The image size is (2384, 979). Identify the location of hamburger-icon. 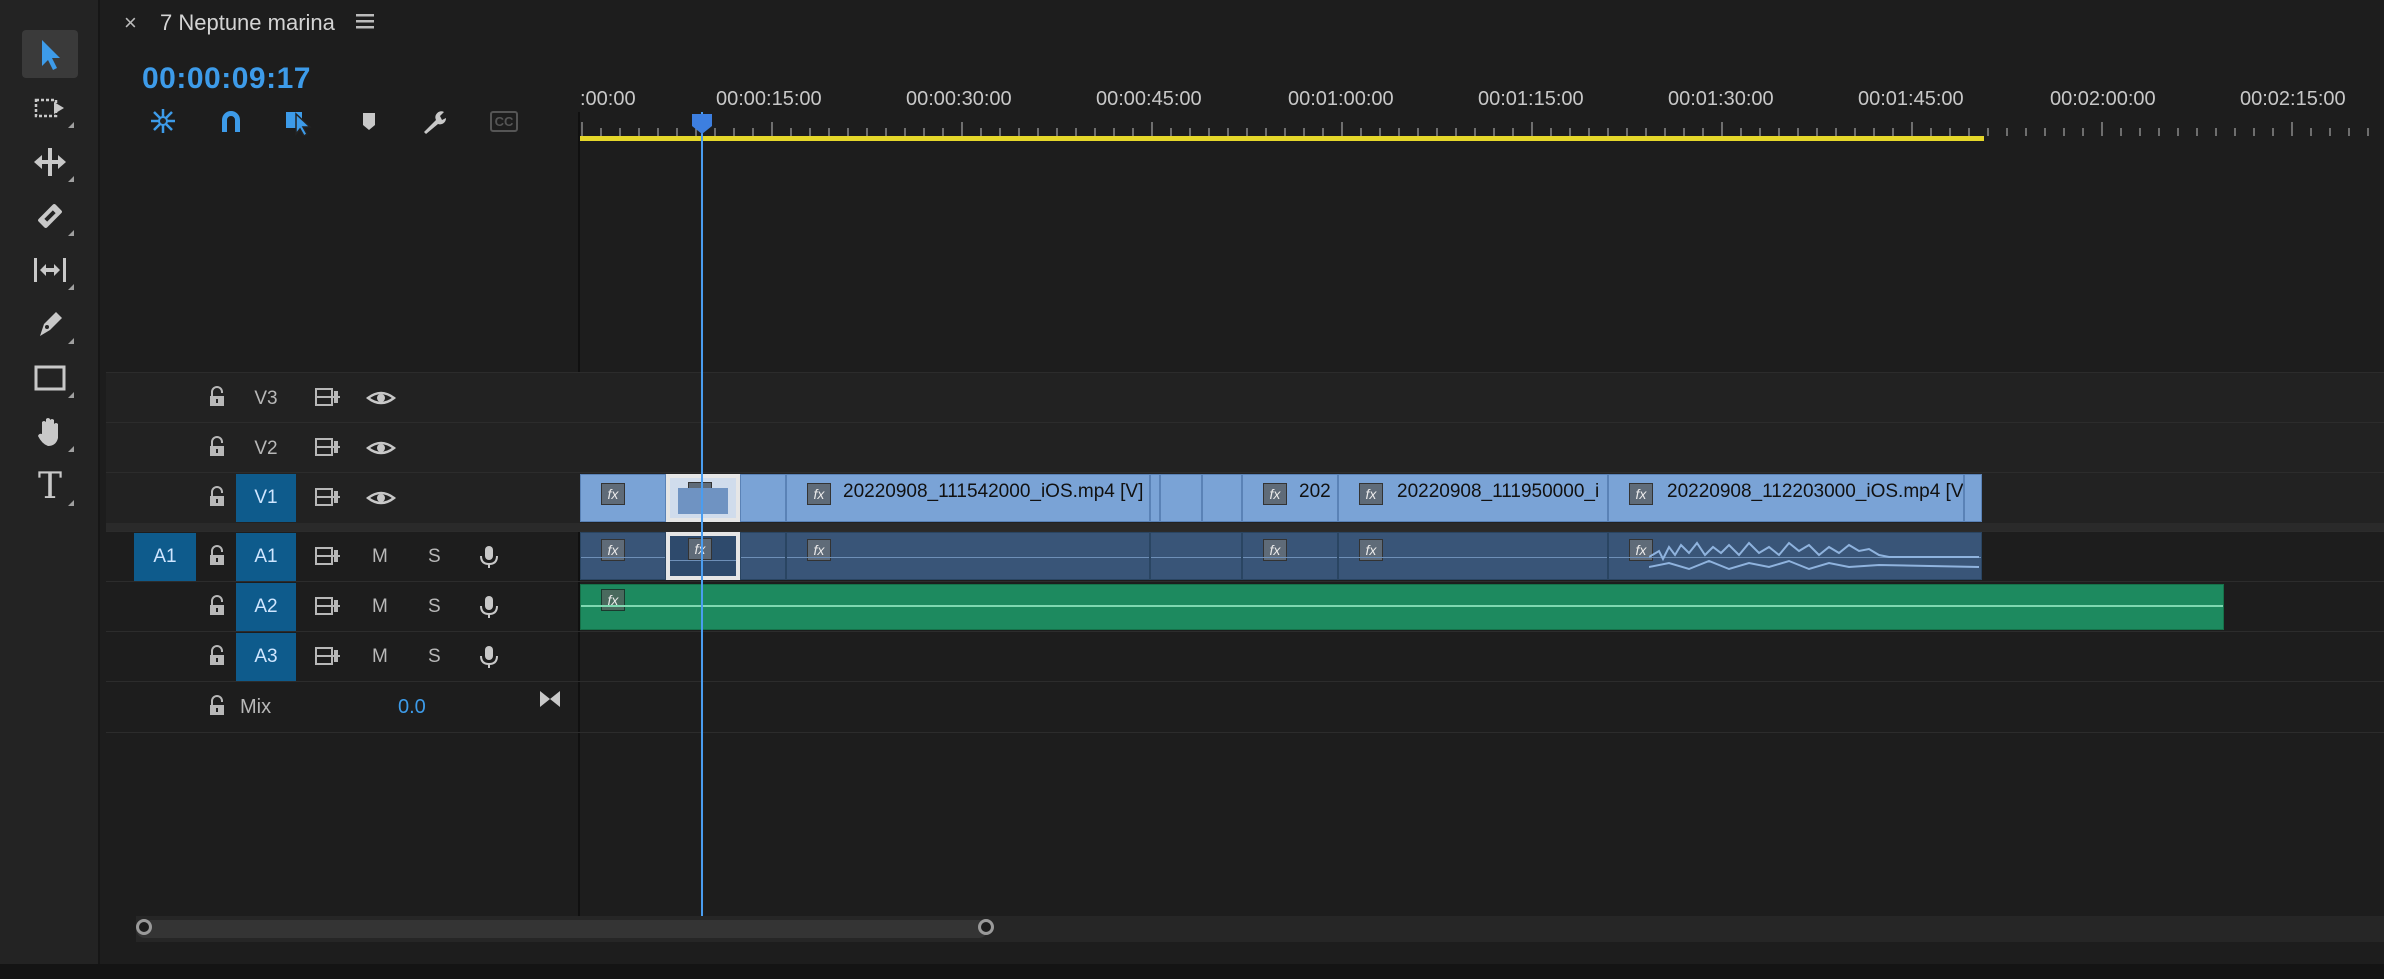
(365, 21).